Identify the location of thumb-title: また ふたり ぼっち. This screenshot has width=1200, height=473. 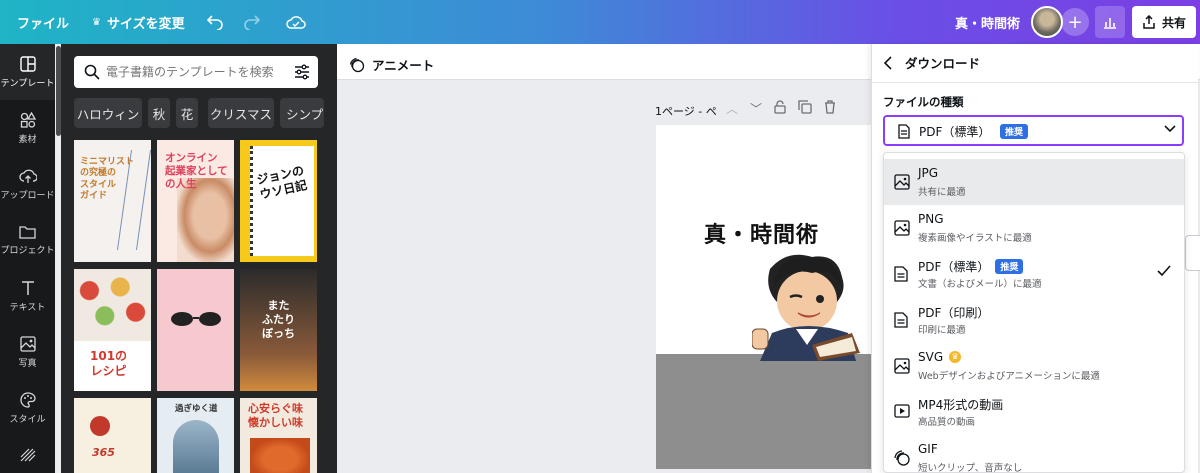
(278, 319).